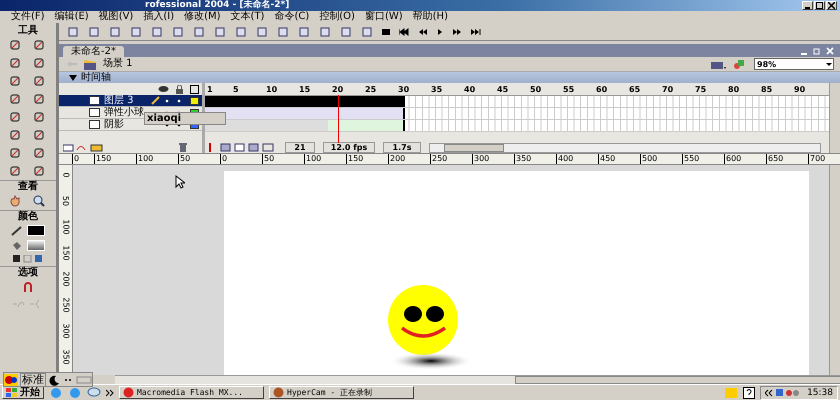  Describe the element at coordinates (635, 90) in the screenshot. I see `frame-number: 65` at that location.